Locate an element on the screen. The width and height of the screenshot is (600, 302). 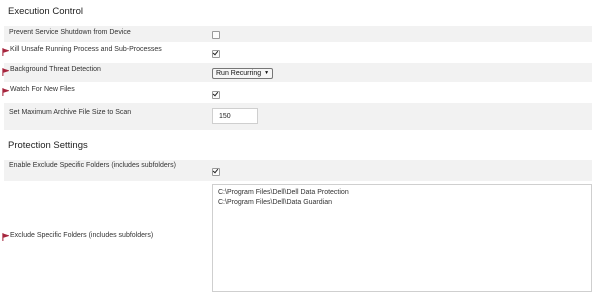
checkbox-prevent-service-shutdown is located at coordinates (216, 35).